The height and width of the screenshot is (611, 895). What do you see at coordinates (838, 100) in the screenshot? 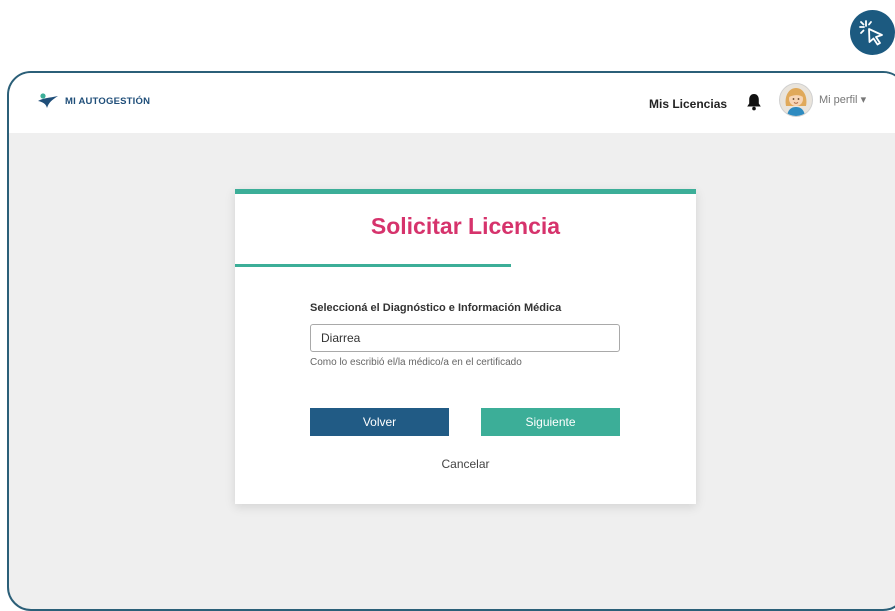
I see `profile-label: Mi perfil` at bounding box center [838, 100].